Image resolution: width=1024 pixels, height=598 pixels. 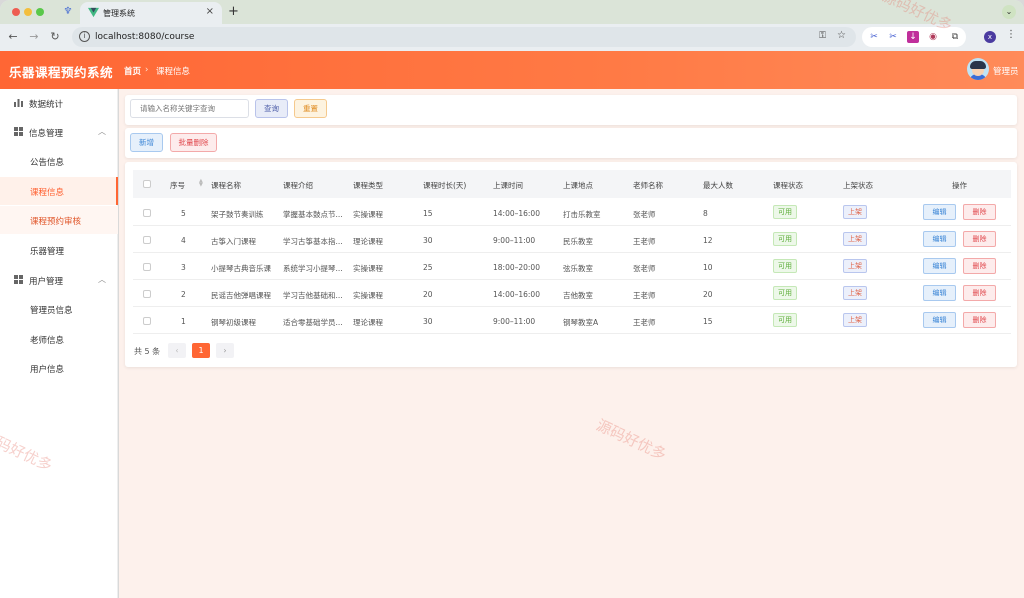 I want to click on page-number: 1, so click(x=201, y=350).